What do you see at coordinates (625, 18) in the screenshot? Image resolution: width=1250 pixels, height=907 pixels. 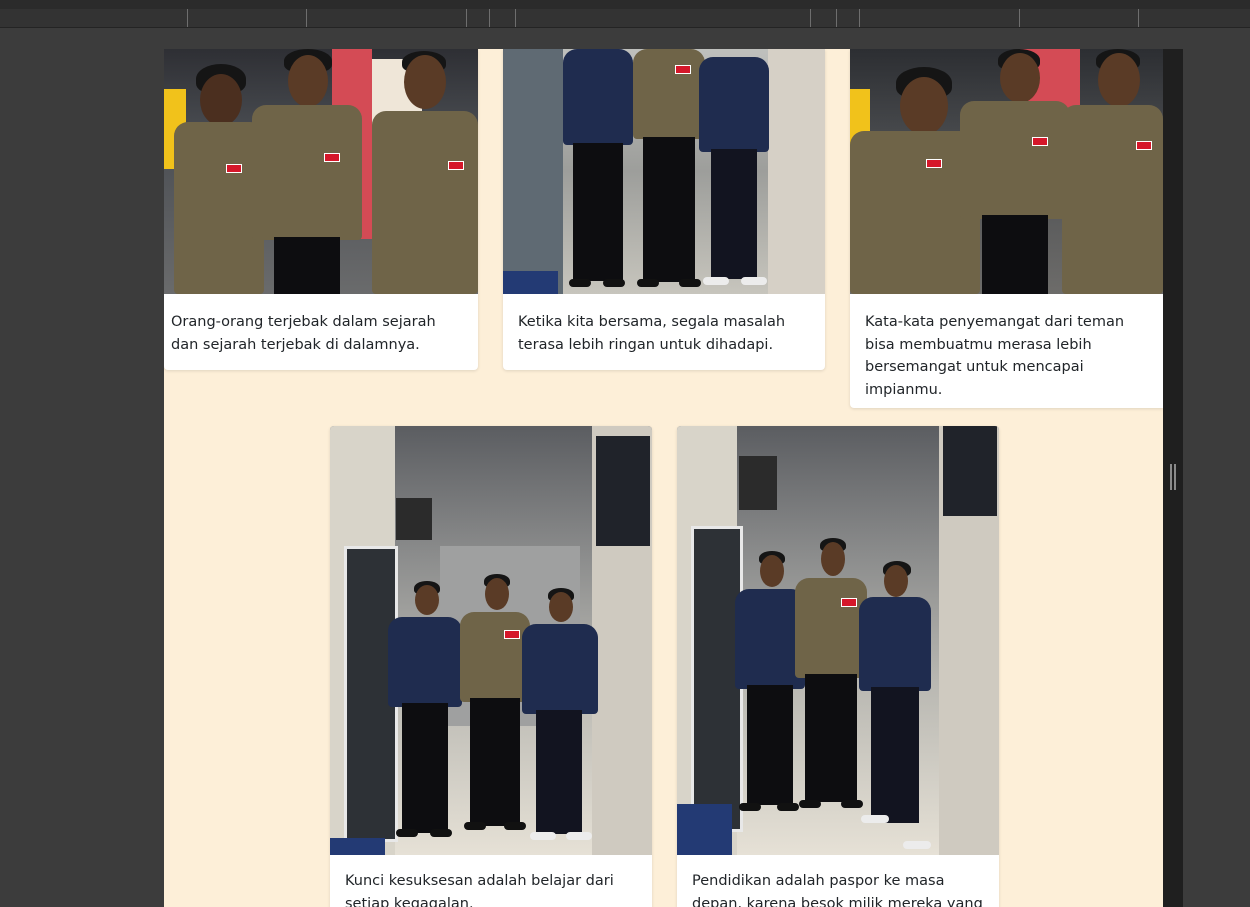 I see `toolbar-ruler` at bounding box center [625, 18].